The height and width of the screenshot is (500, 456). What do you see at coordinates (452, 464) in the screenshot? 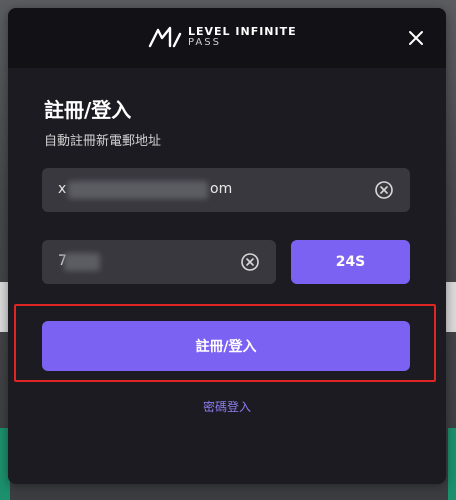
I see `background-green-right` at bounding box center [452, 464].